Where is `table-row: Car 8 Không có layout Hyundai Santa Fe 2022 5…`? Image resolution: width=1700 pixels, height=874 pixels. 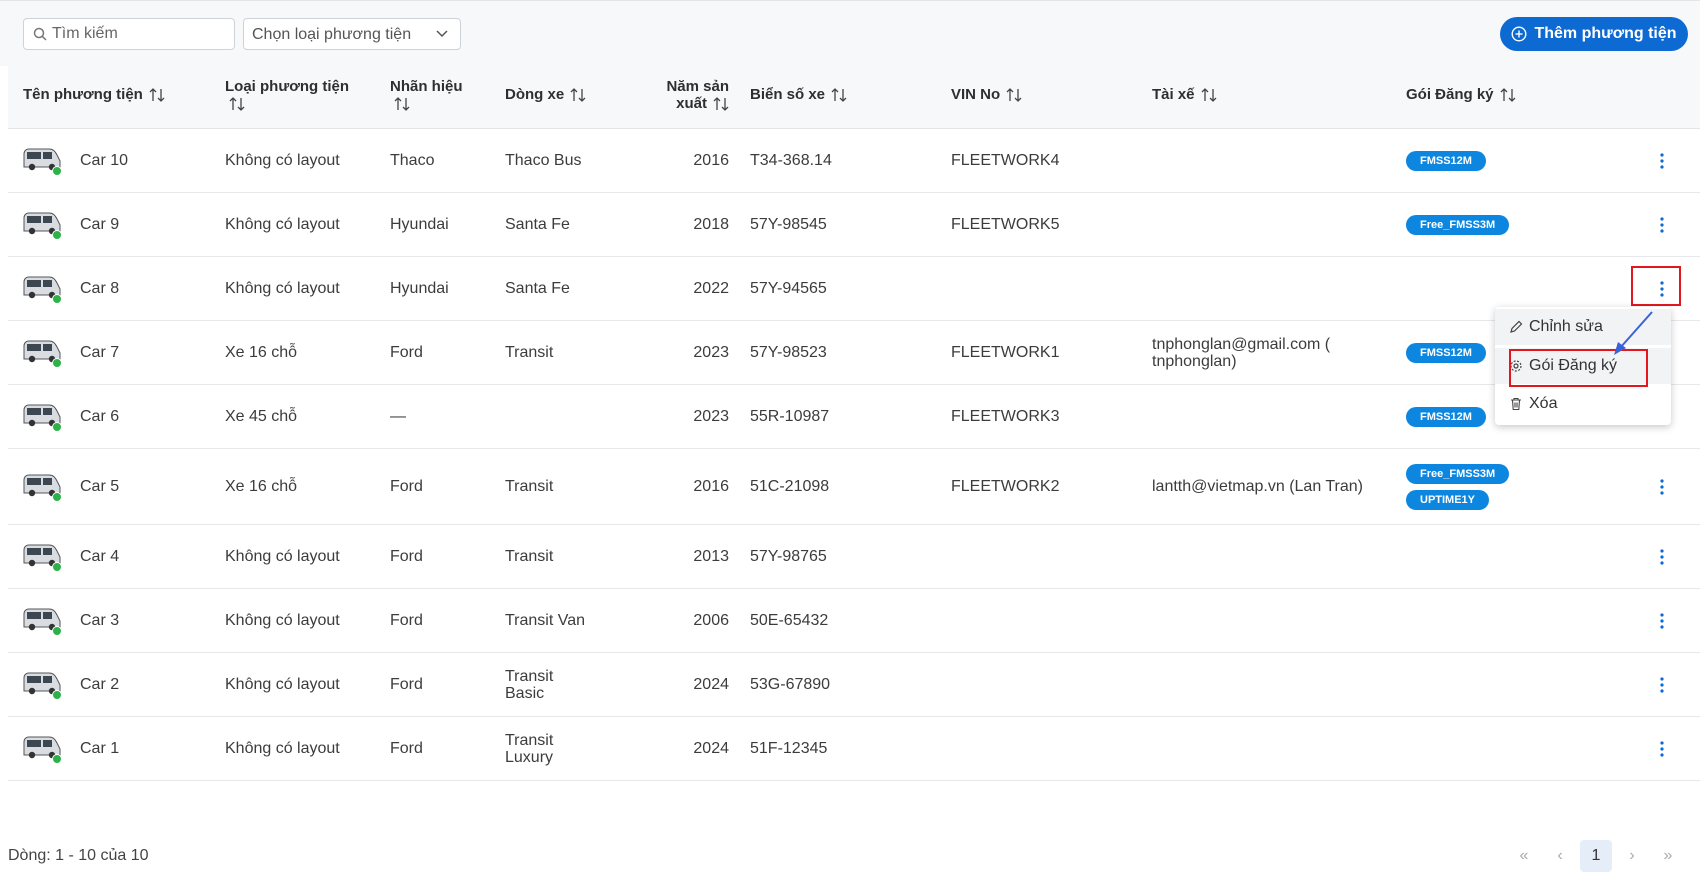
table-row: Car 8 Không có layout Hyundai Santa Fe 2022 5… is located at coordinates (854, 289).